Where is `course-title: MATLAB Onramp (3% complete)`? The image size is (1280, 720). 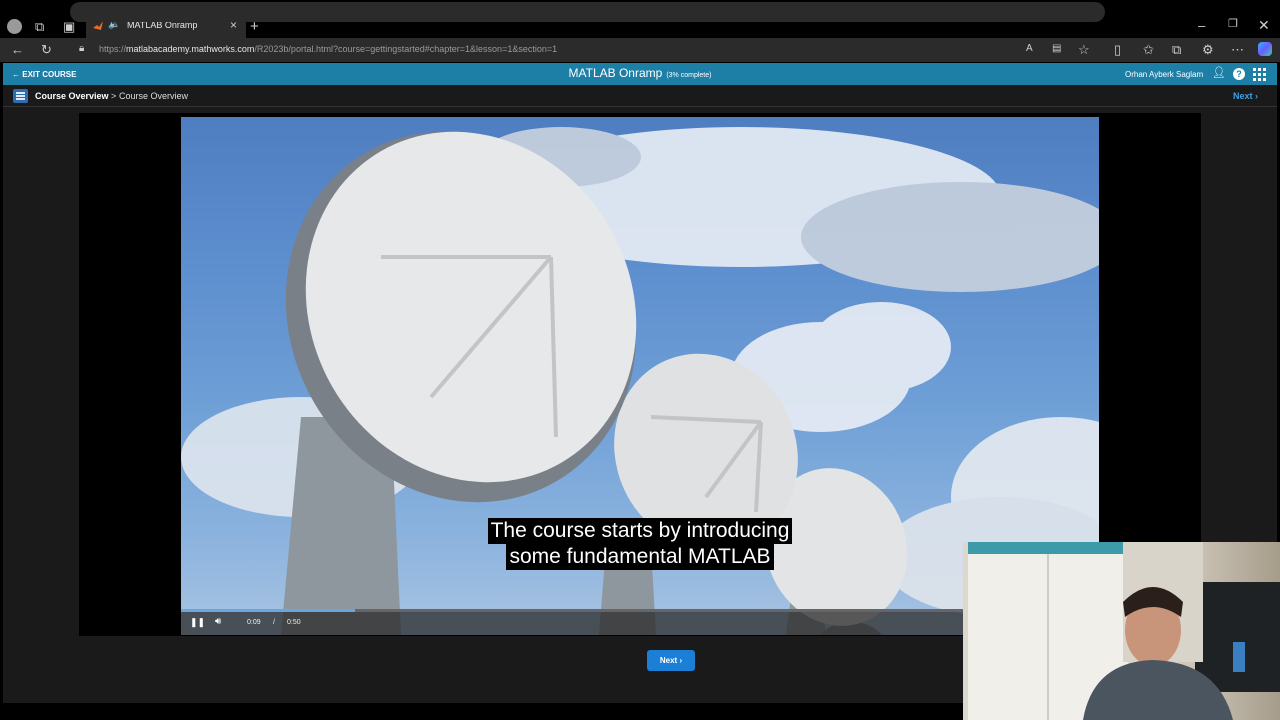
course-title: MATLAB Onramp (3% complete) is located at coordinates (640, 73).